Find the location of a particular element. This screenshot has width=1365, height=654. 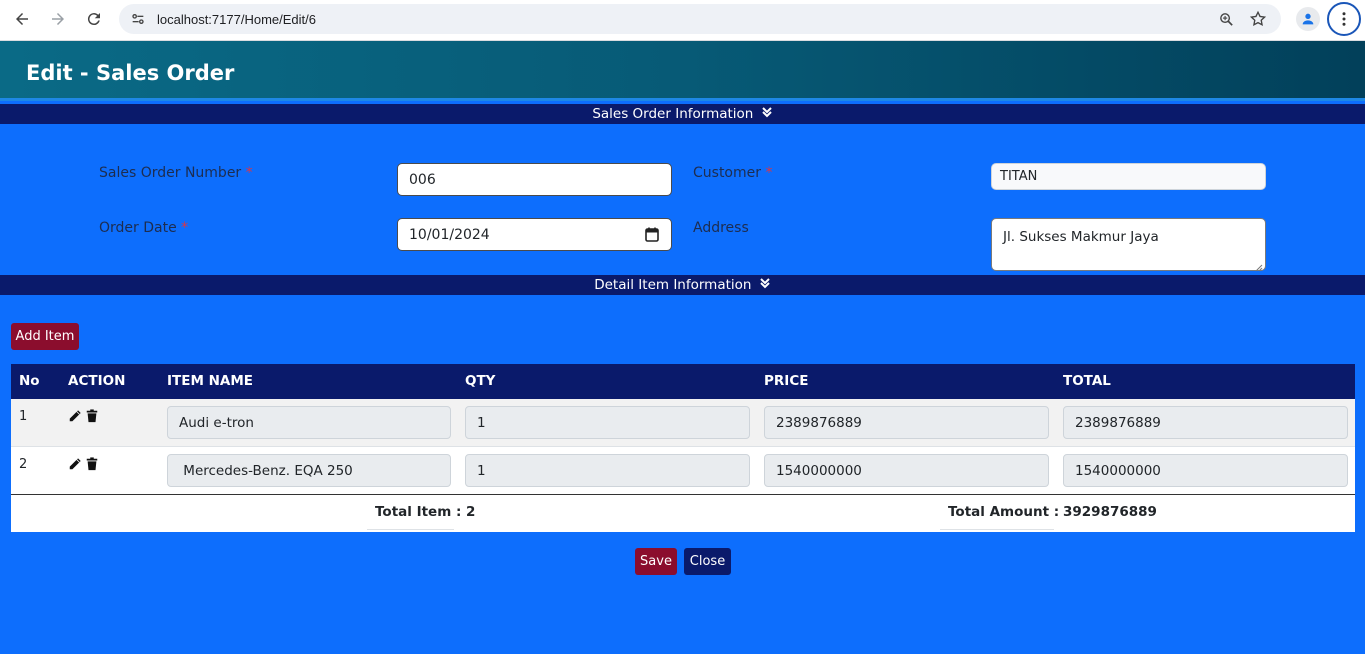

customer-select: TITAN is located at coordinates (1128, 176).